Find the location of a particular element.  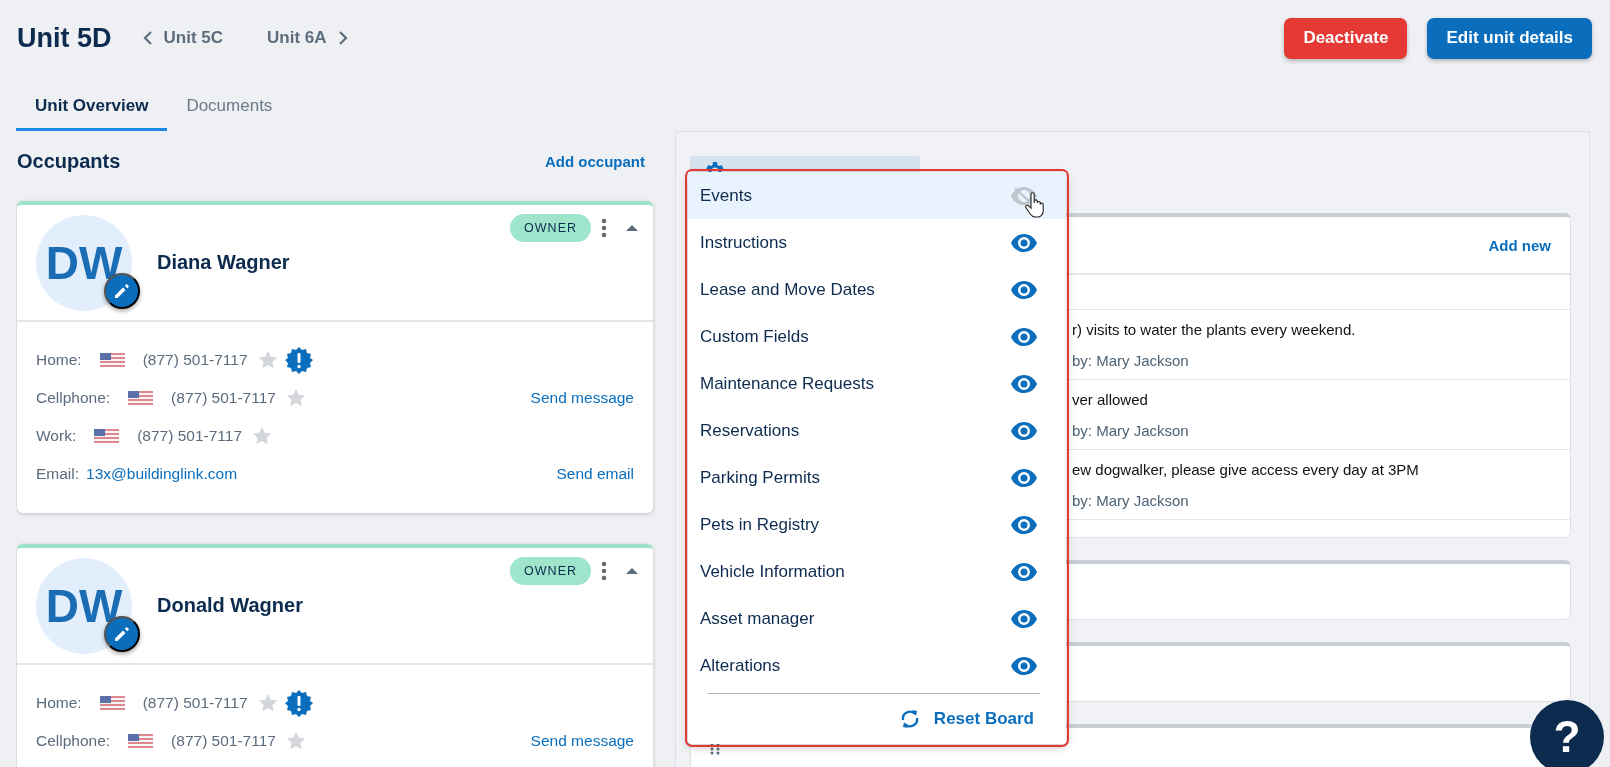

contact-label: Email: is located at coordinates (58, 474).